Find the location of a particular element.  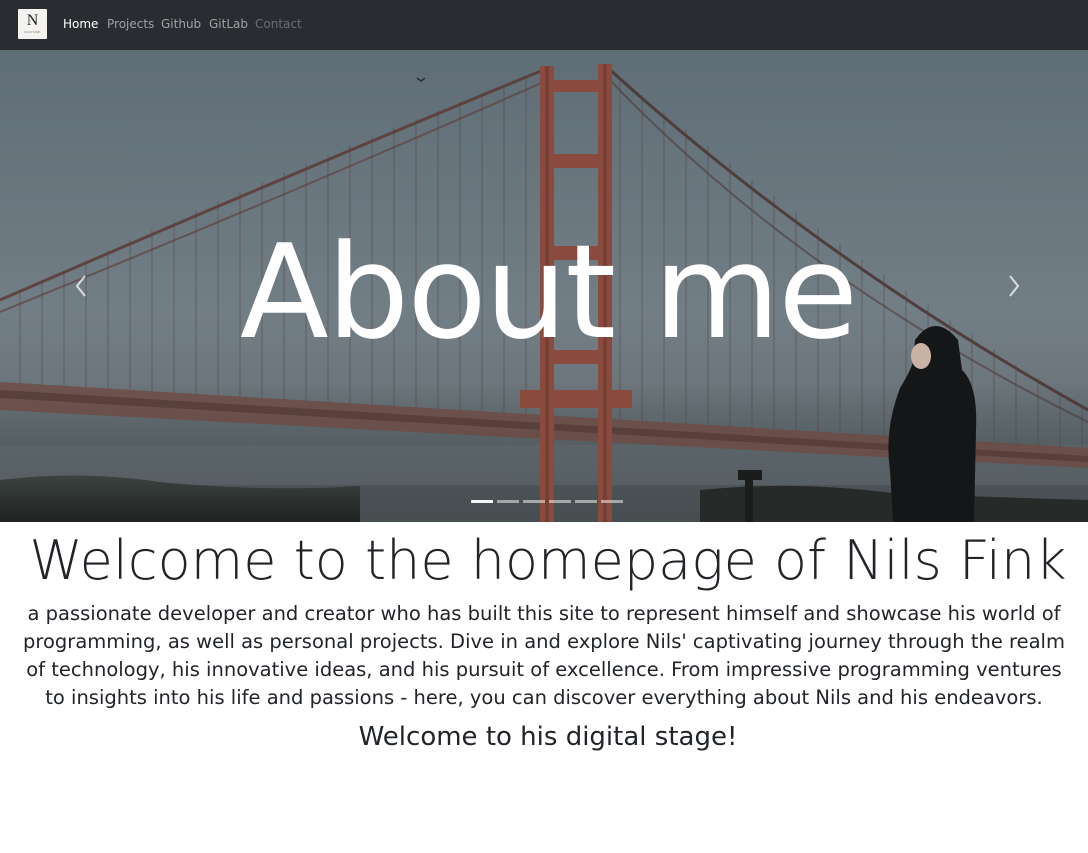

brand-logo-subtext: NILS FINK is located at coordinates (32, 32).